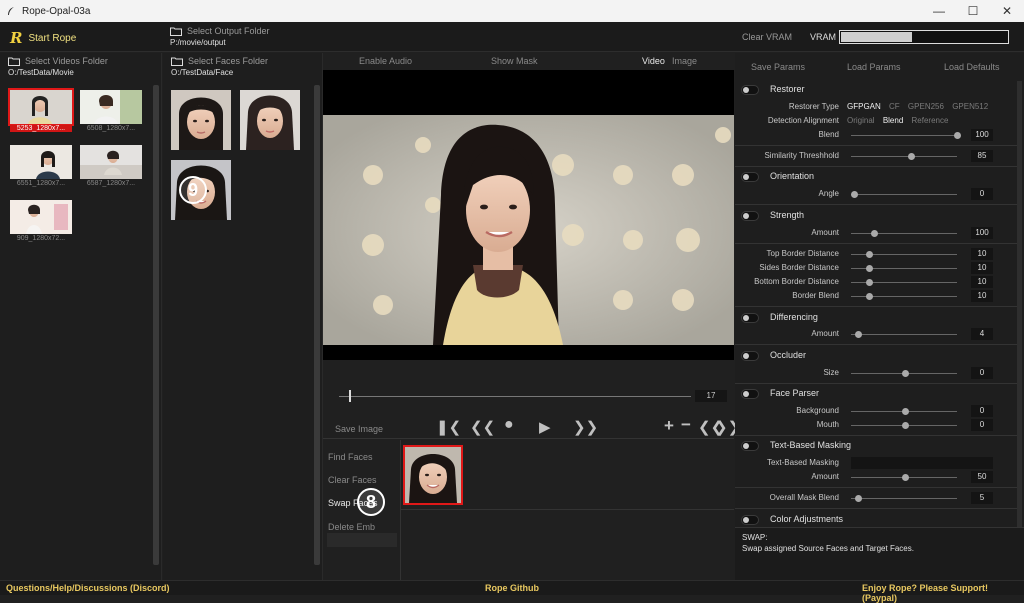  Describe the element at coordinates (767, 37) in the screenshot. I see `clear-vram-button: Clear VRAM` at that location.